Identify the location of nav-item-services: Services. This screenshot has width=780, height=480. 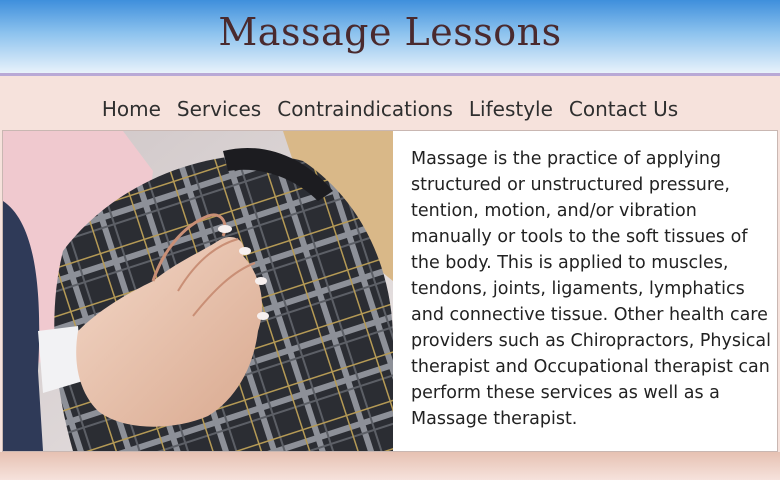
(219, 112).